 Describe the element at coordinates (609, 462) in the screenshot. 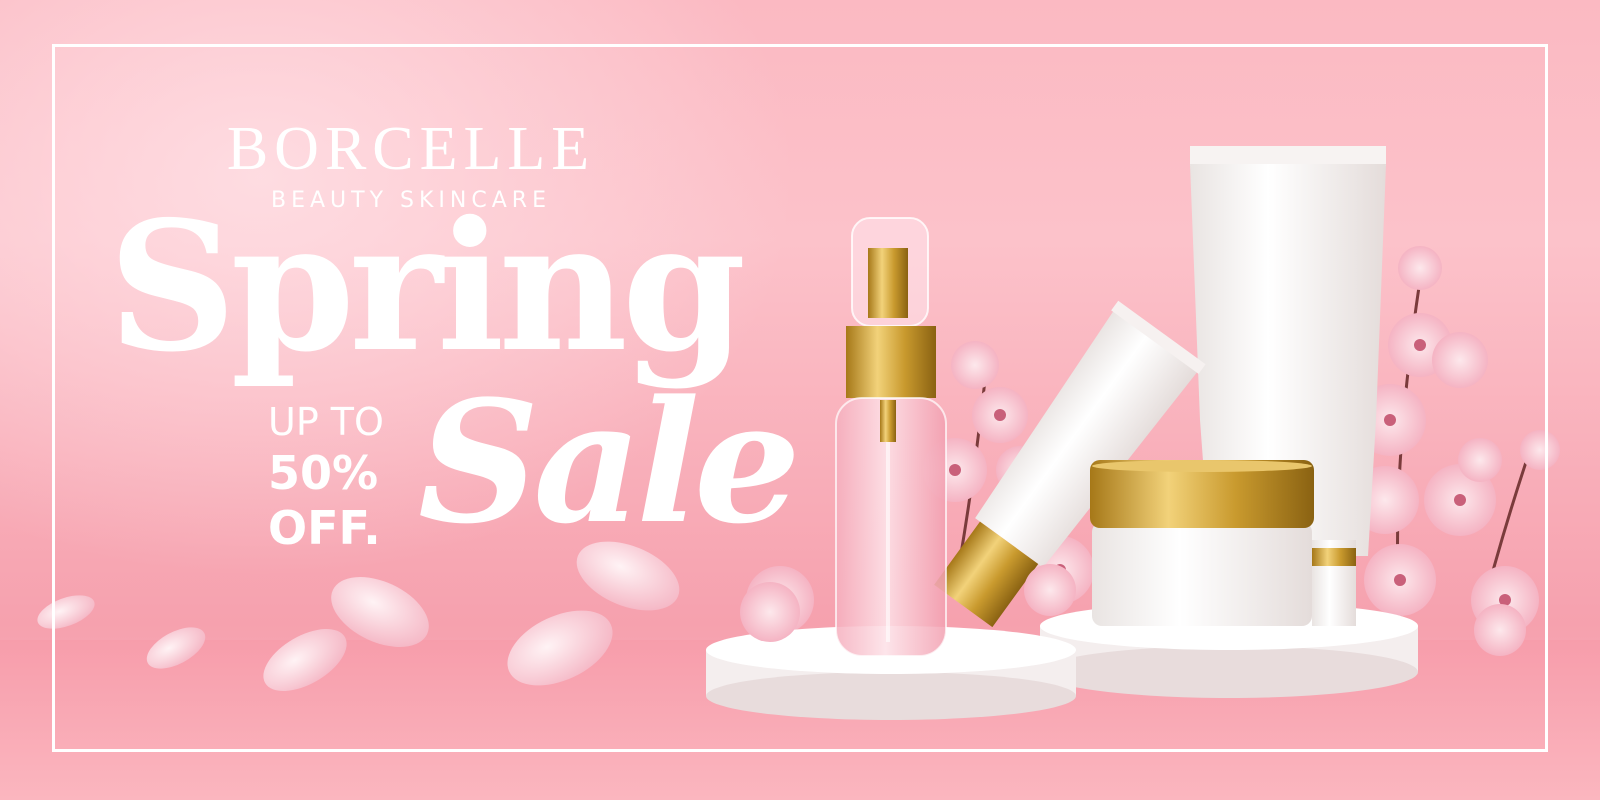

I see `headline-sale: Sale` at that location.